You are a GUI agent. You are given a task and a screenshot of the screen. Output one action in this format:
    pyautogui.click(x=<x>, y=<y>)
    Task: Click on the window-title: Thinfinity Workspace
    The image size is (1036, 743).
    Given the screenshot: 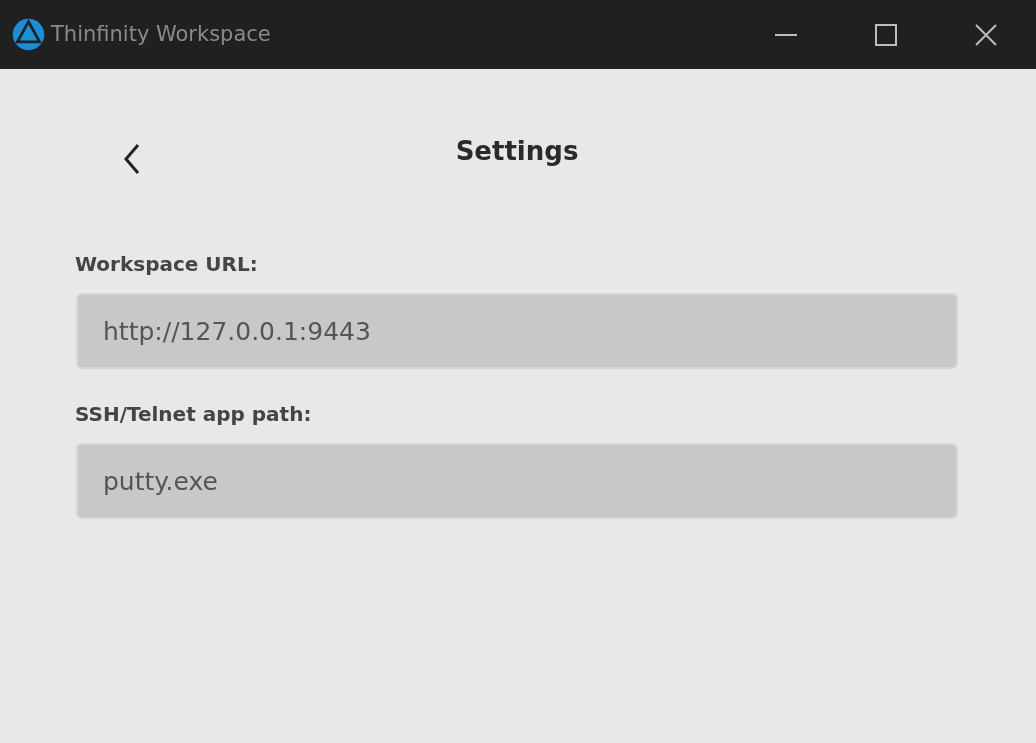 What is the action you would take?
    pyautogui.click(x=161, y=34)
    